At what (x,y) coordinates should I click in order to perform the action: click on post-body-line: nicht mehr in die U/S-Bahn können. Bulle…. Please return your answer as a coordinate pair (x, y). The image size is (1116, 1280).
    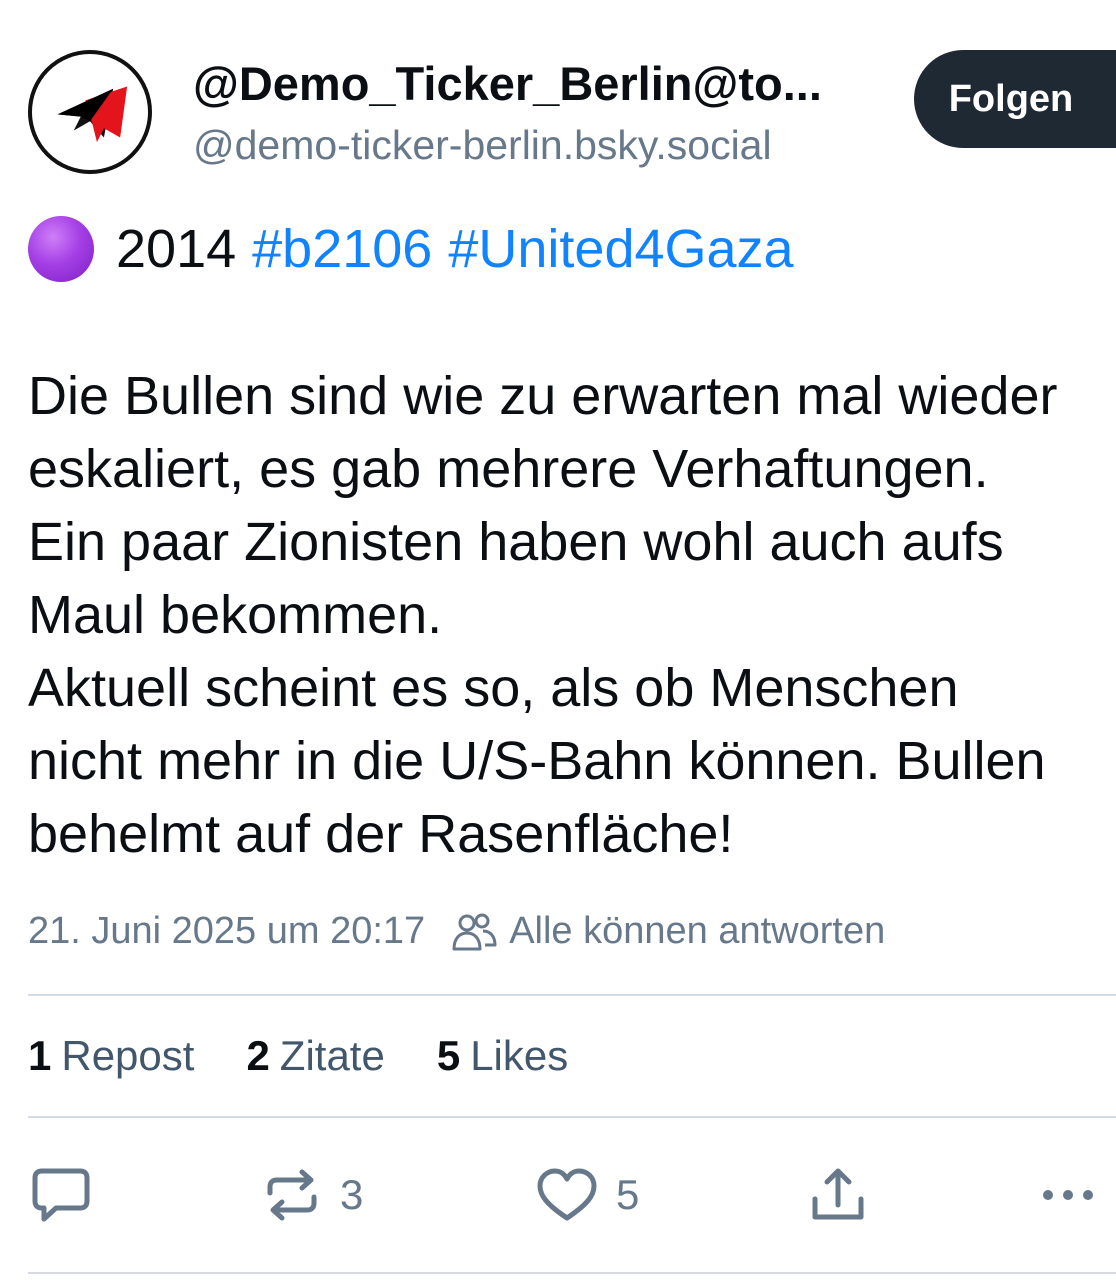
    Looking at the image, I should click on (537, 761).